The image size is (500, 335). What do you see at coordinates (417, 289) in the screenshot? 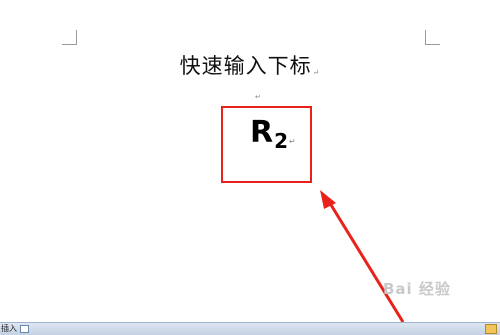
I see `watermark-logo: Bai 经验` at bounding box center [417, 289].